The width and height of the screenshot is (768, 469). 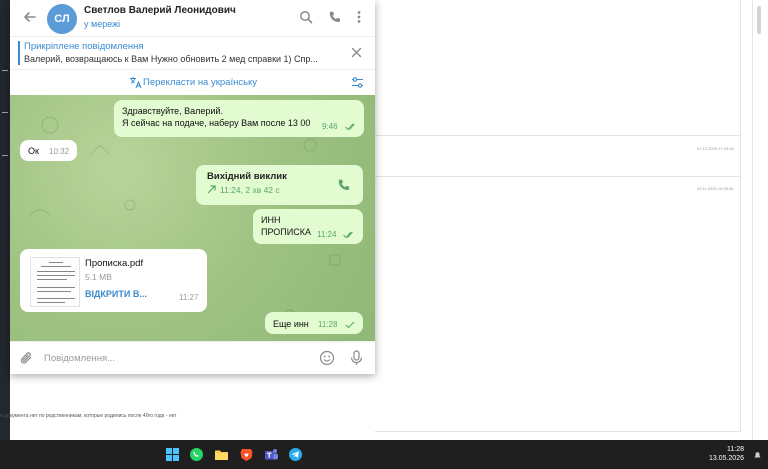 I want to click on message-text-line: Здравствуйте, Валерий., so click(x=172, y=111).